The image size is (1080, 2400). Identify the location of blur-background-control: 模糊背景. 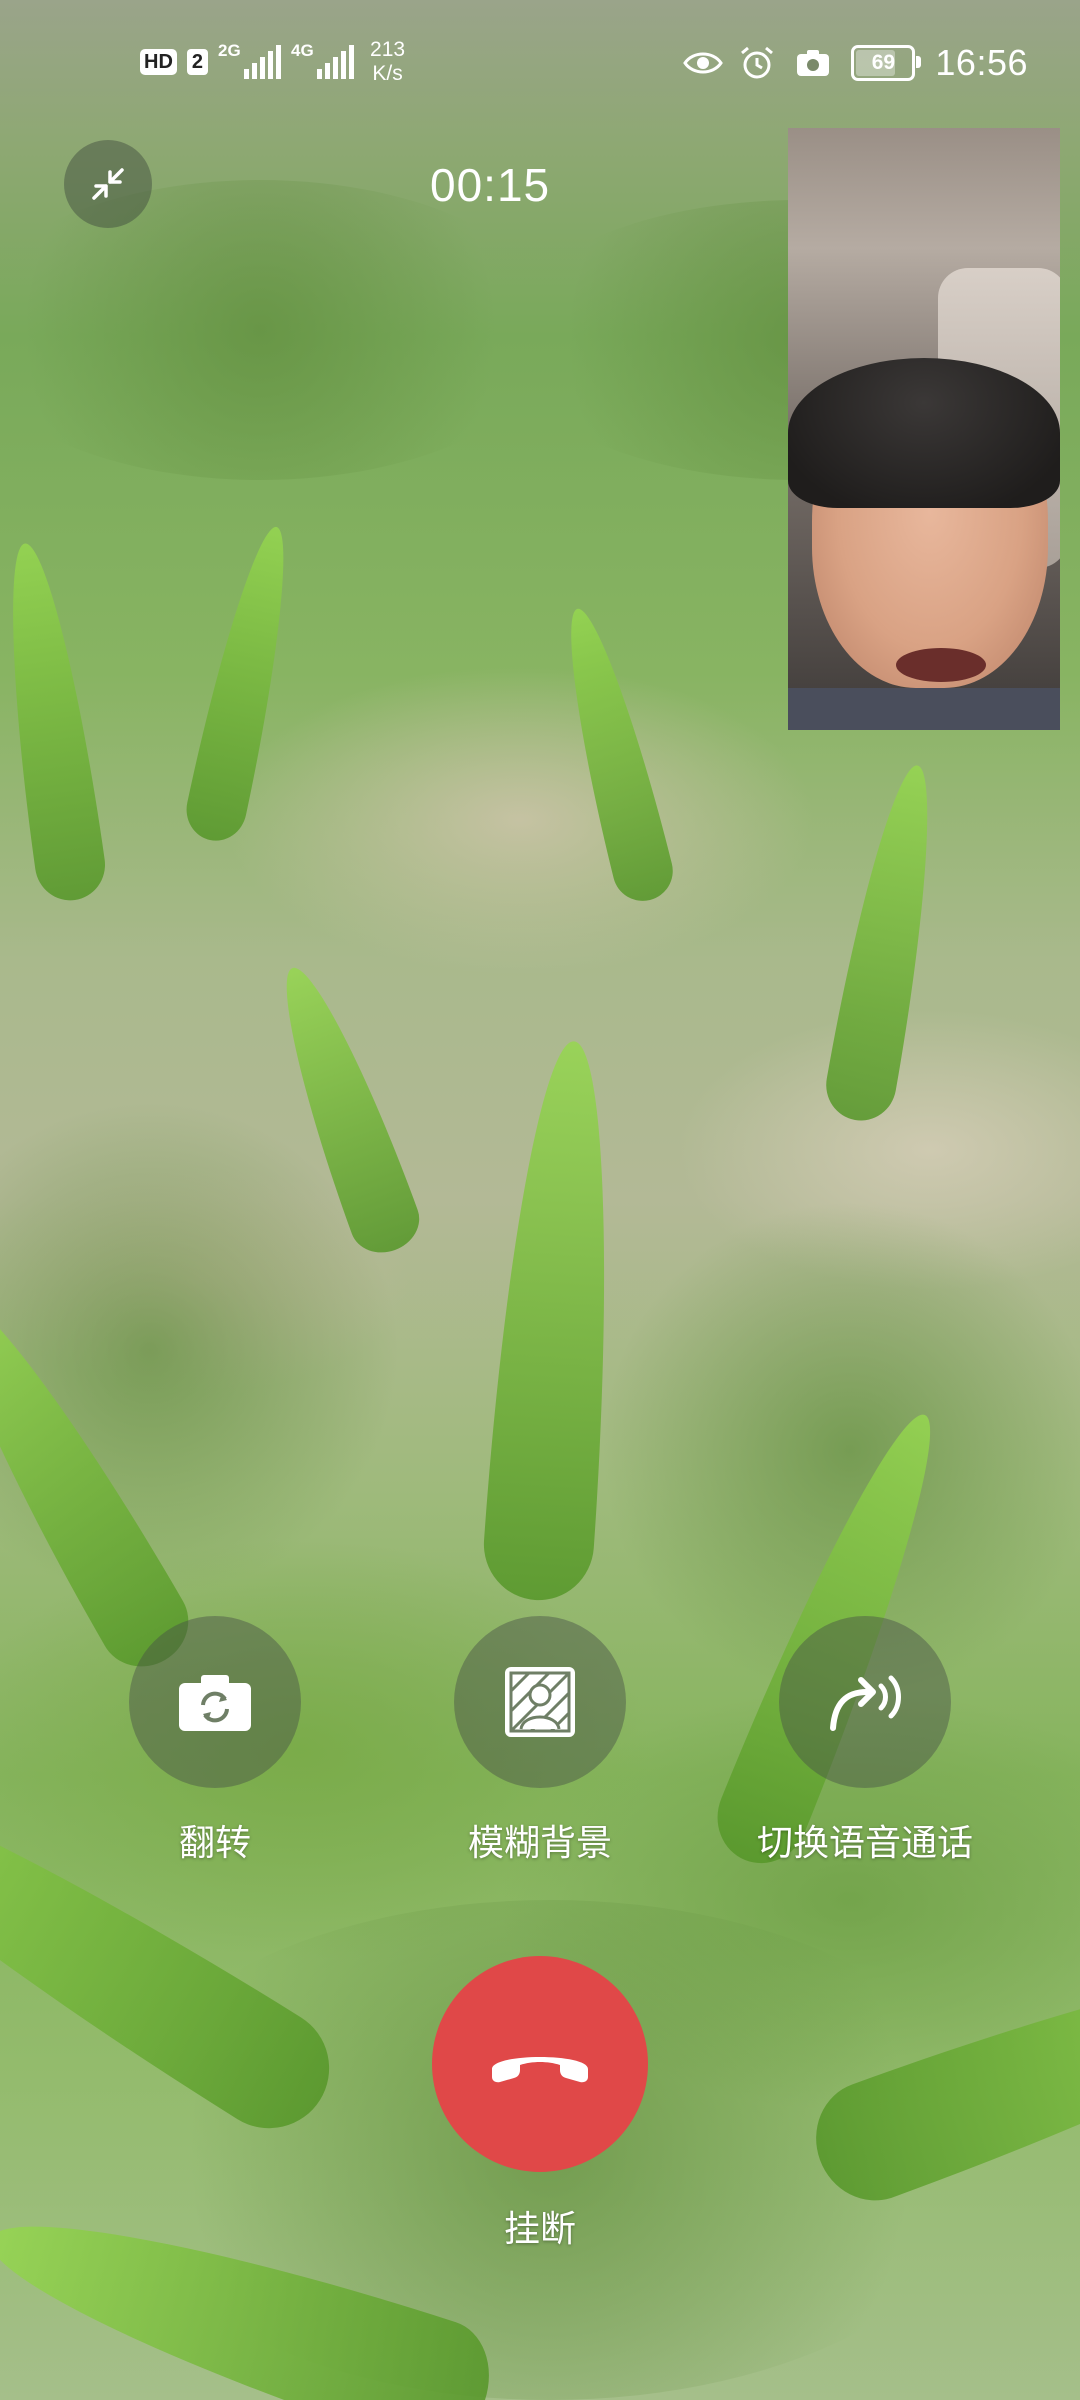
(540, 1741).